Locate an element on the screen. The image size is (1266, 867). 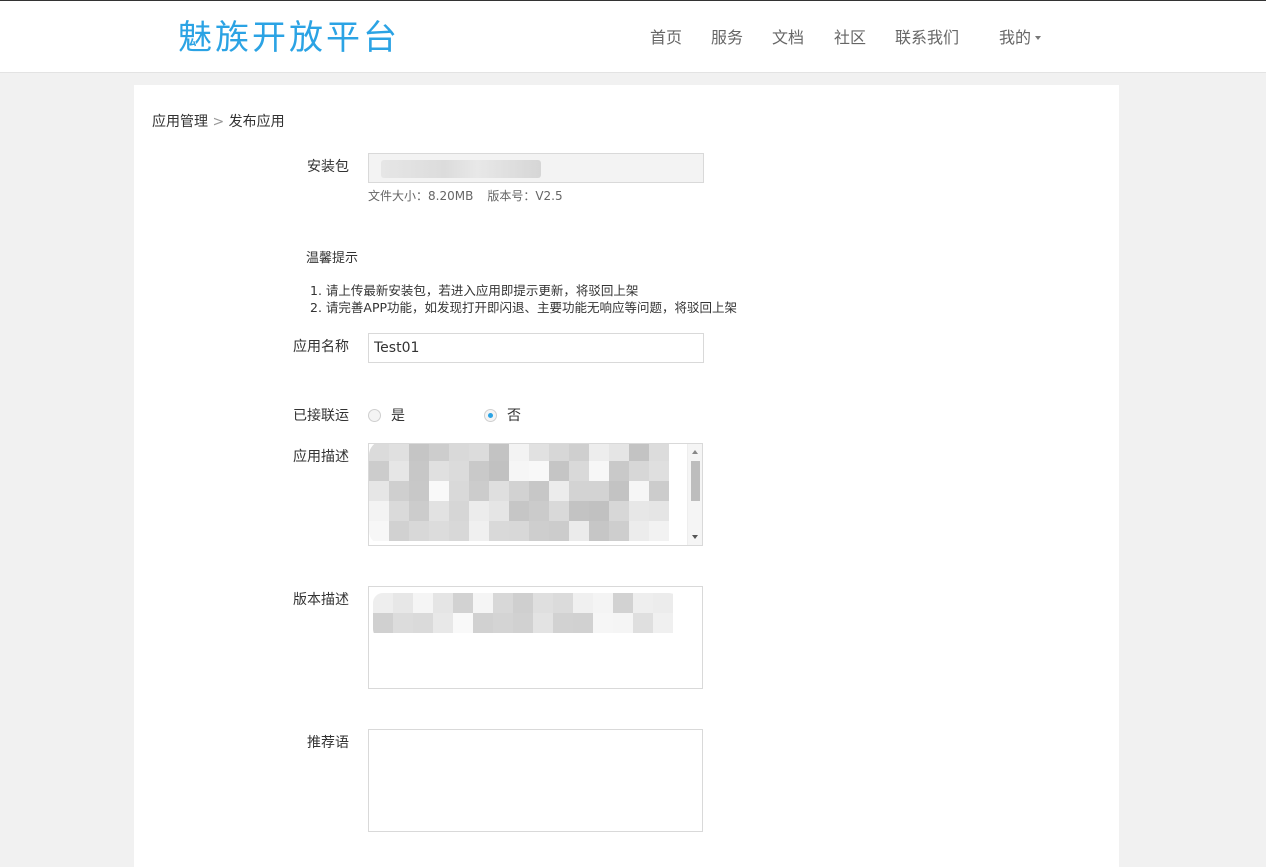
version-desc-textarea is located at coordinates (535, 637).